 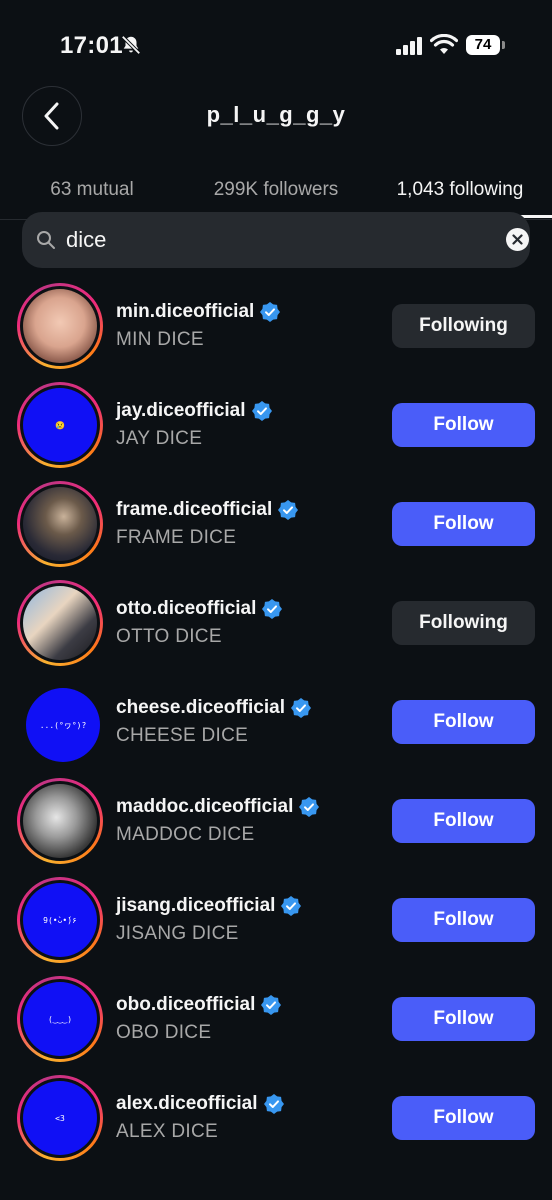 I want to click on status-bar: 17:01 74, so click(x=276, y=45).